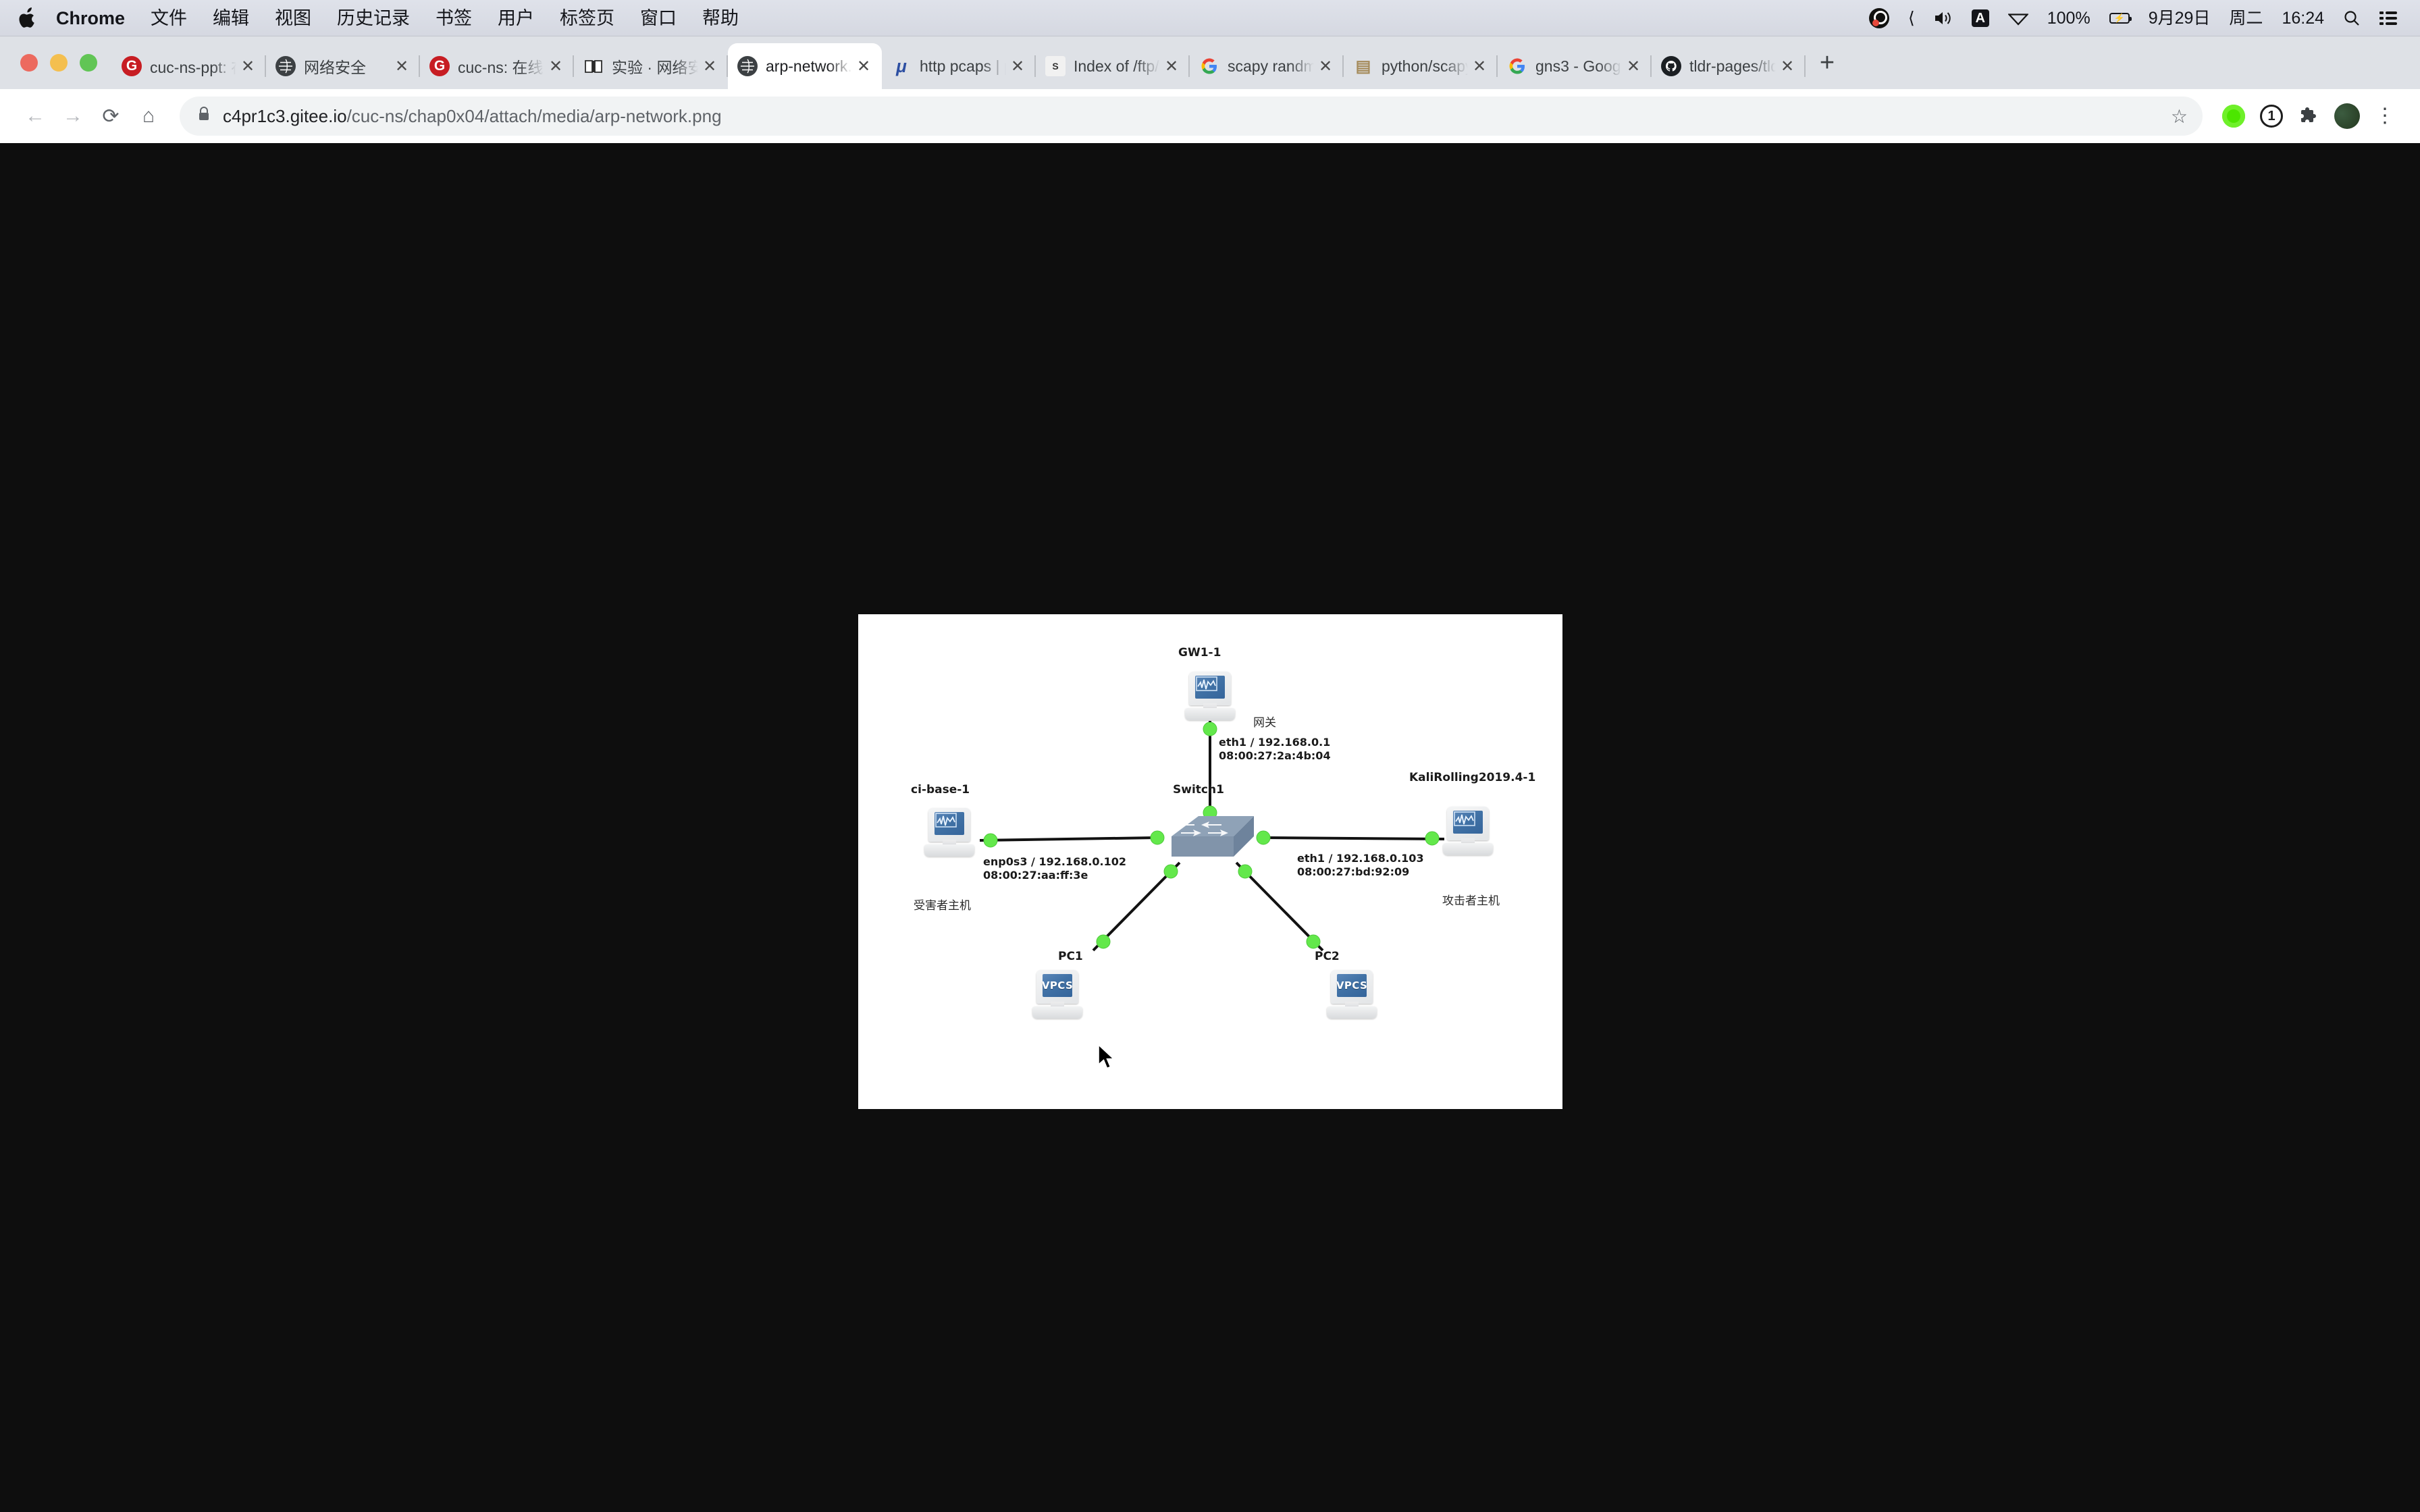 The image size is (2420, 1512). I want to click on menubar-weekday: 周二, so click(2245, 18).